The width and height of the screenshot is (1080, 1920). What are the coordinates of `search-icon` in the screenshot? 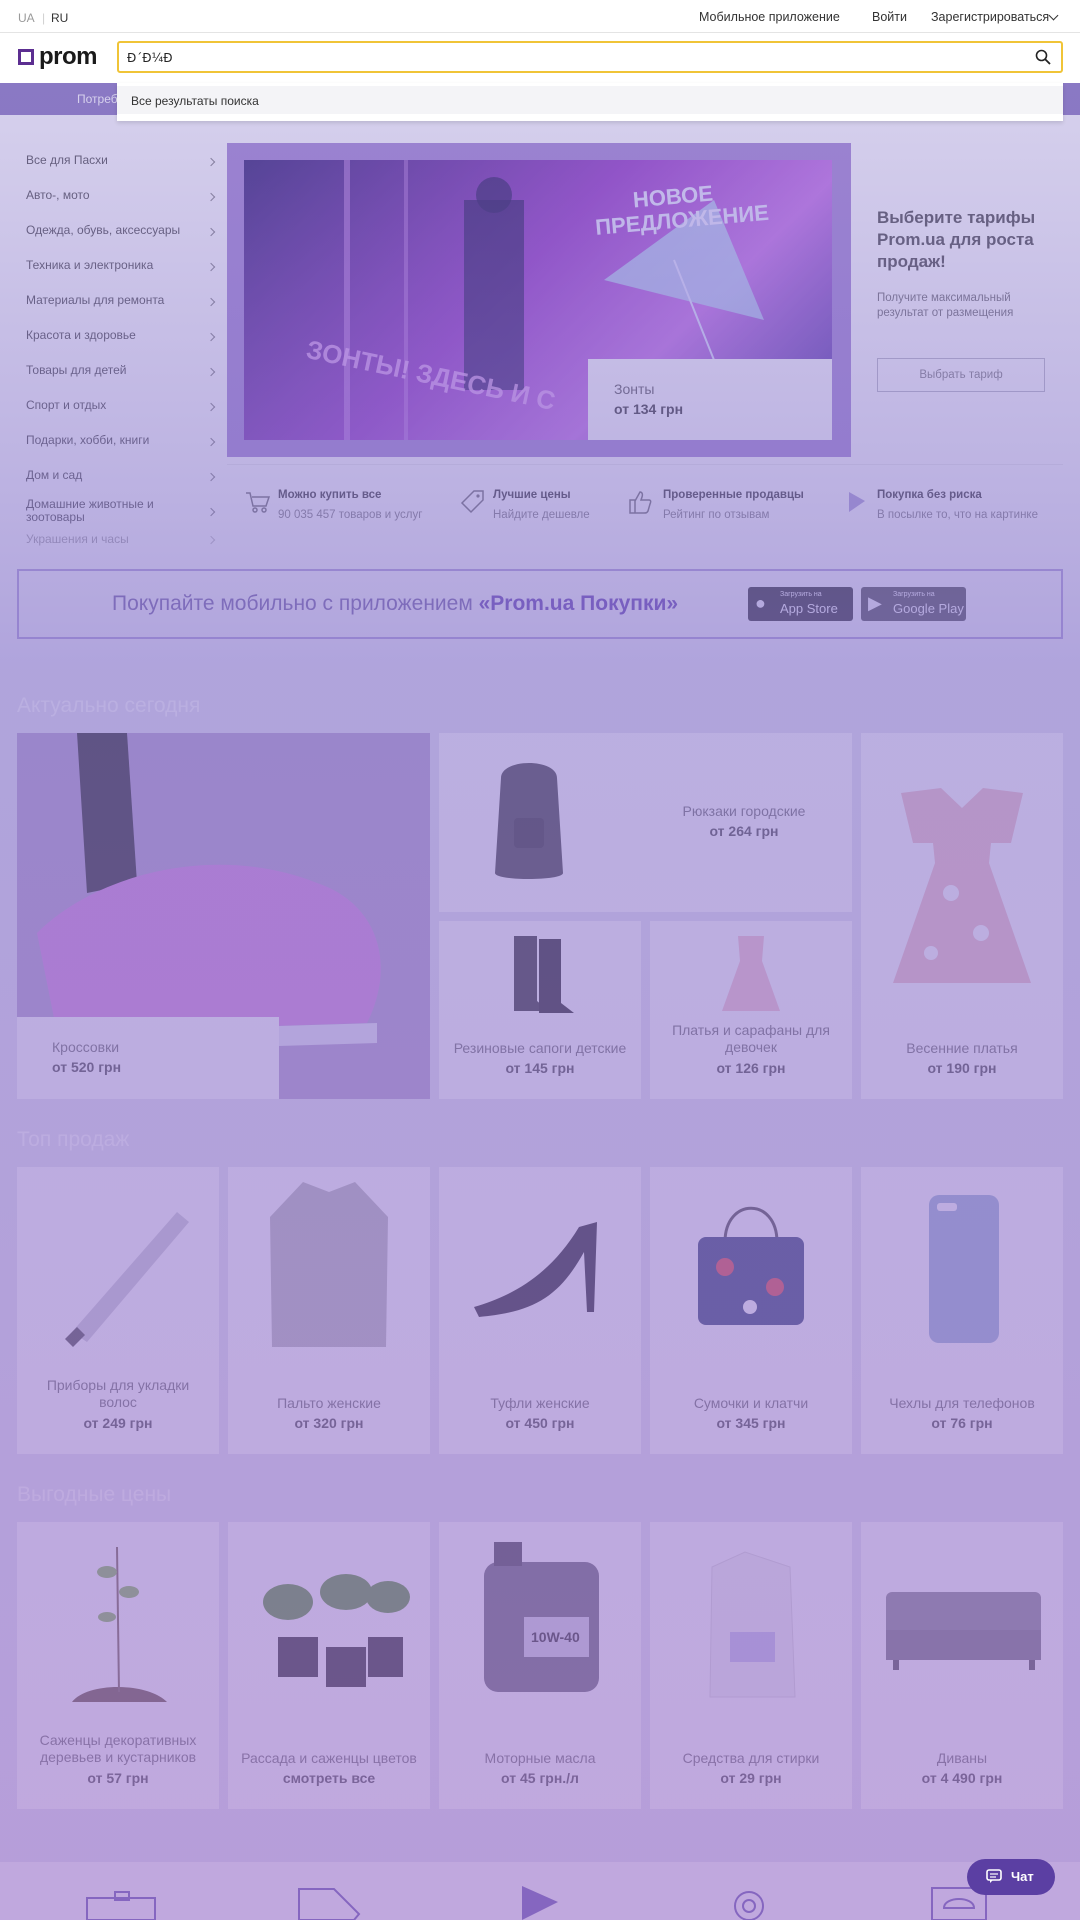 It's located at (1043, 57).